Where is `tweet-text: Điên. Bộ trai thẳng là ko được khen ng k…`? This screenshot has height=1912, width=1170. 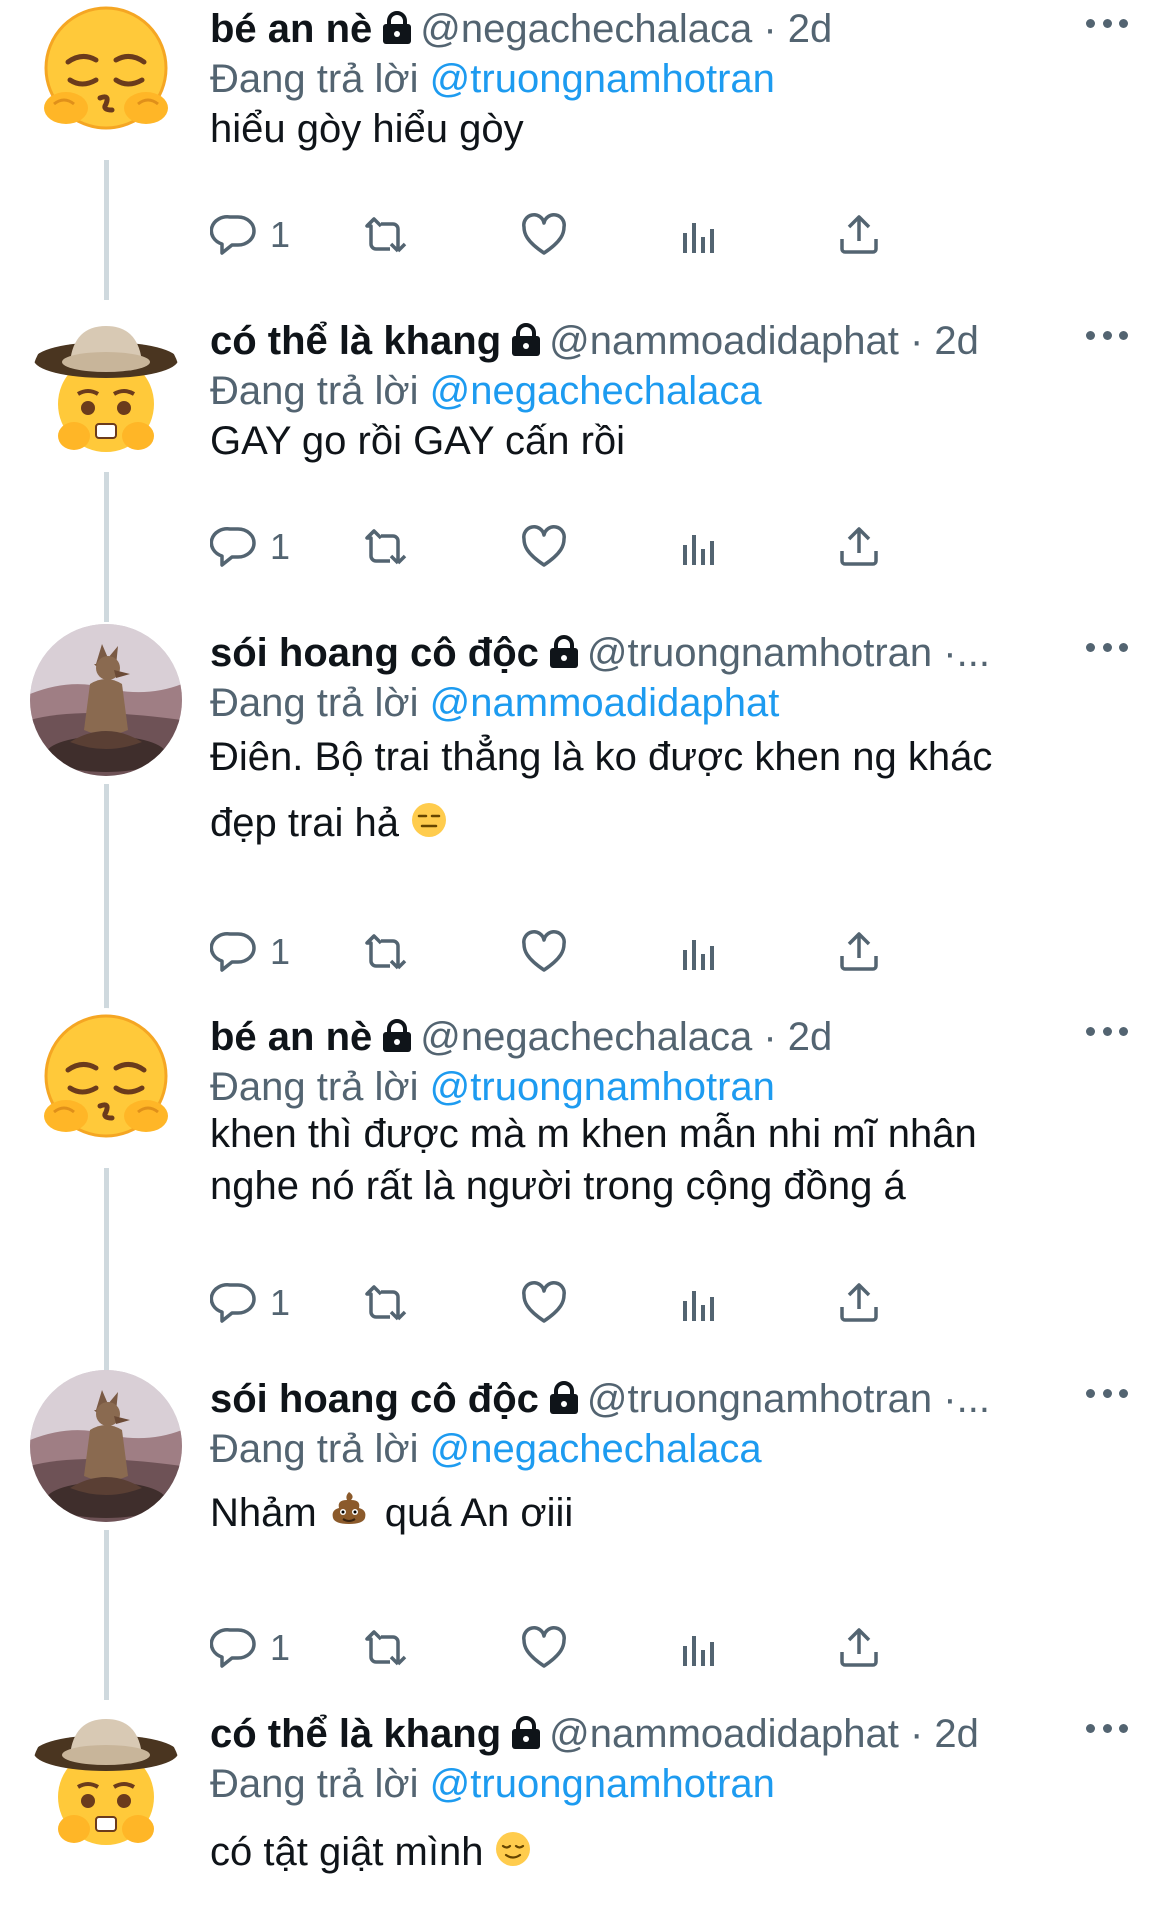
tweet-text: Điên. Bộ trai thẳng là ko được khen ng k… is located at coordinates (650, 791).